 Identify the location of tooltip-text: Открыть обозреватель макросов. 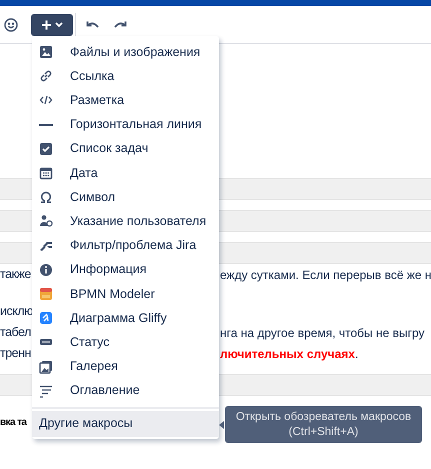
(324, 417).